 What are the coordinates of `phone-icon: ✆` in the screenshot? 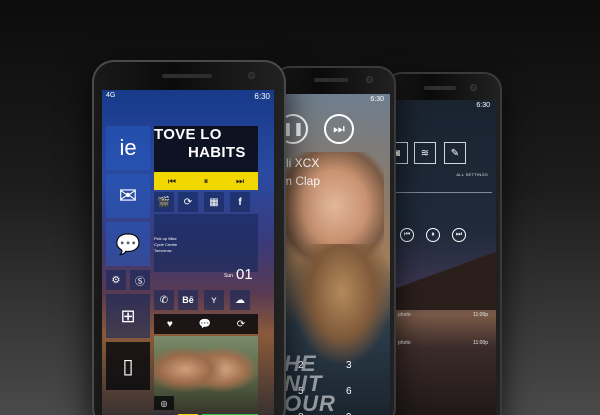 It's located at (164, 300).